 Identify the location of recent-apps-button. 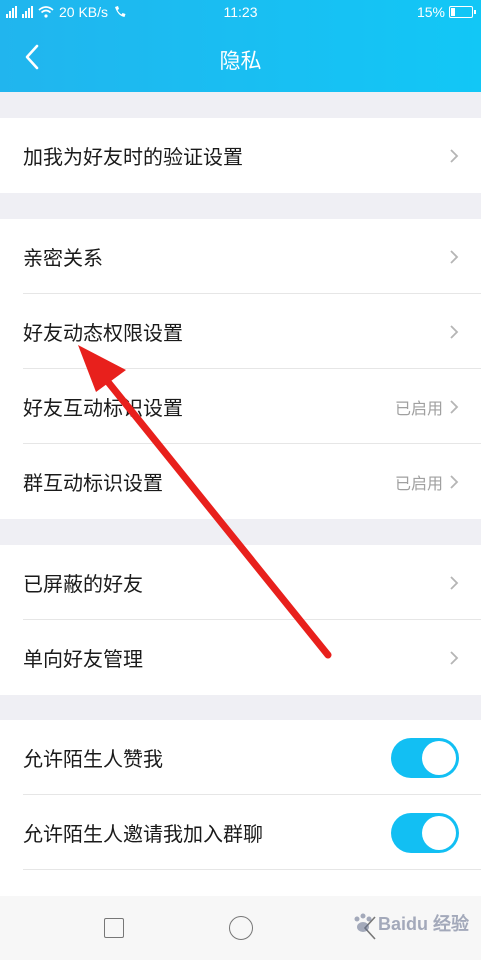
(114, 928).